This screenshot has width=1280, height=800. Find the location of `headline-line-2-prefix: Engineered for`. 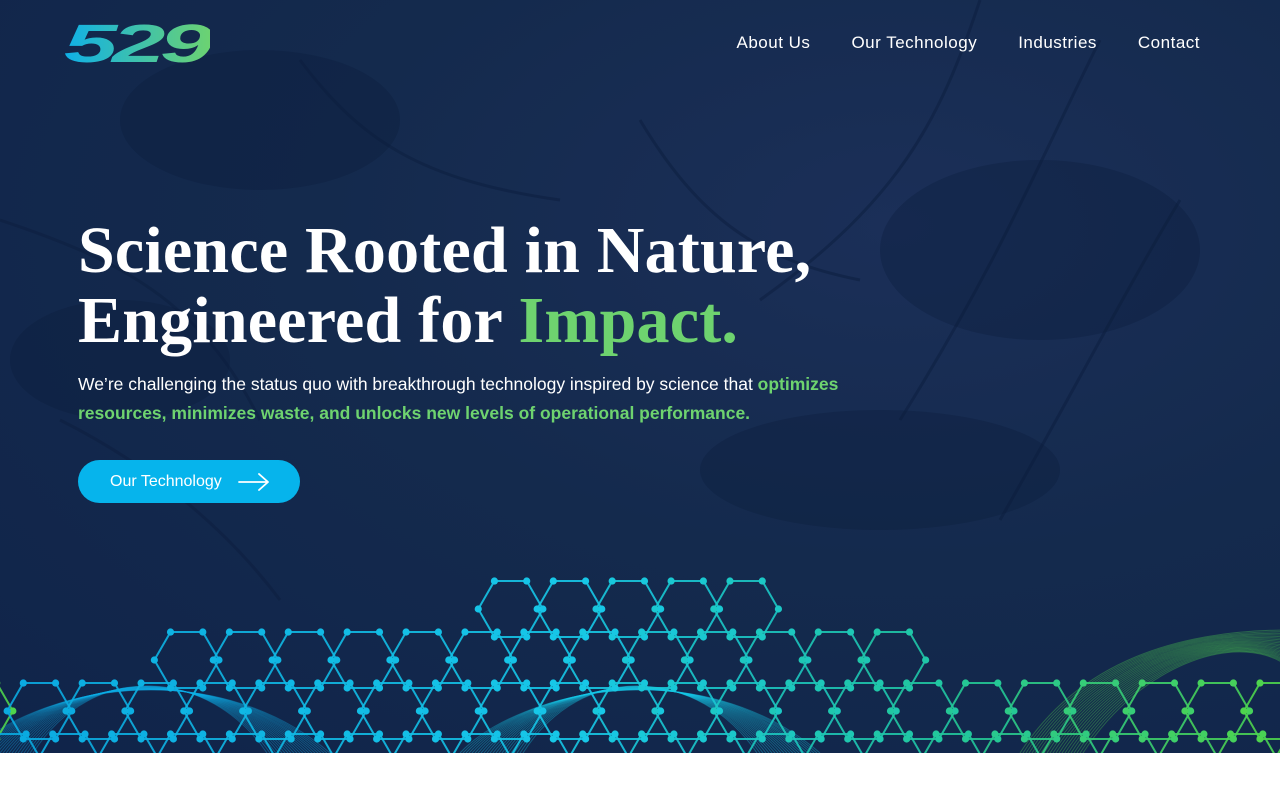

headline-line-2-prefix: Engineered for is located at coordinates (298, 320).